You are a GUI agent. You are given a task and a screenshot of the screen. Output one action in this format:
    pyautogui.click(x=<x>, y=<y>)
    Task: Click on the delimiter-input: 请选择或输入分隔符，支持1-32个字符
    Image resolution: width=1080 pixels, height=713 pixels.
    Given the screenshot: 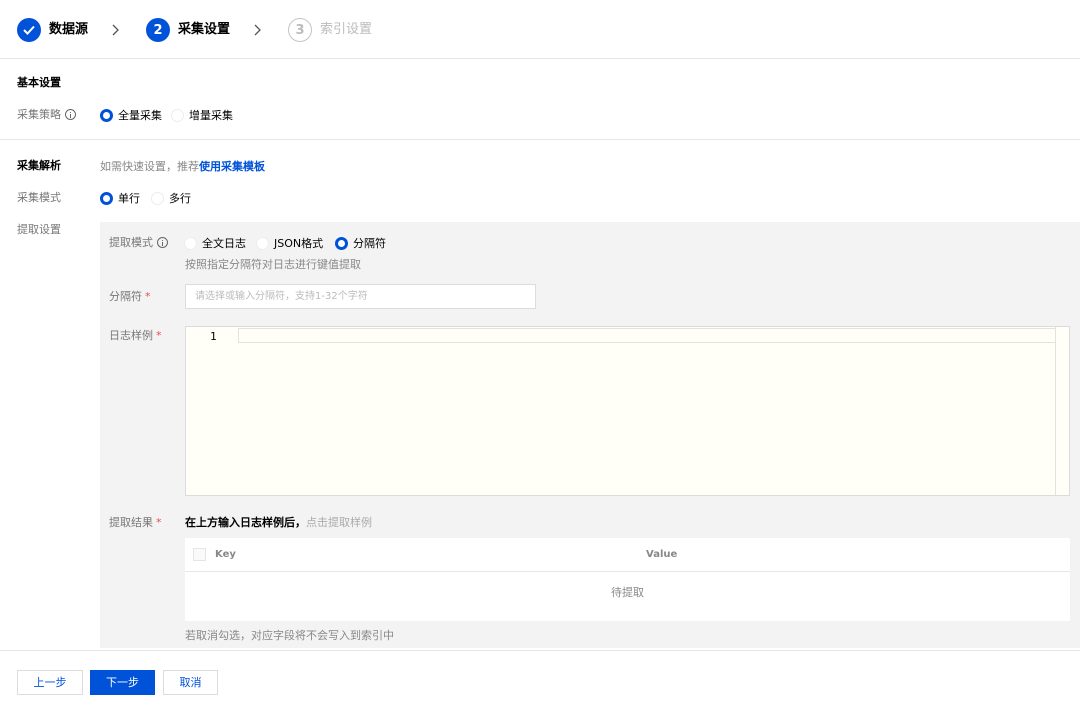 What is the action you would take?
    pyautogui.click(x=360, y=296)
    